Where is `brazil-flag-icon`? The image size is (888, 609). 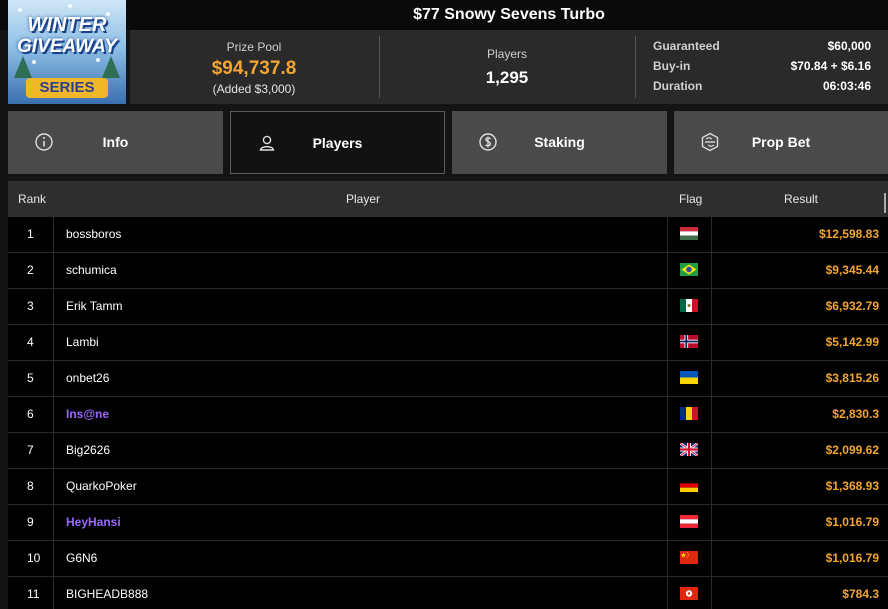 brazil-flag-icon is located at coordinates (689, 269).